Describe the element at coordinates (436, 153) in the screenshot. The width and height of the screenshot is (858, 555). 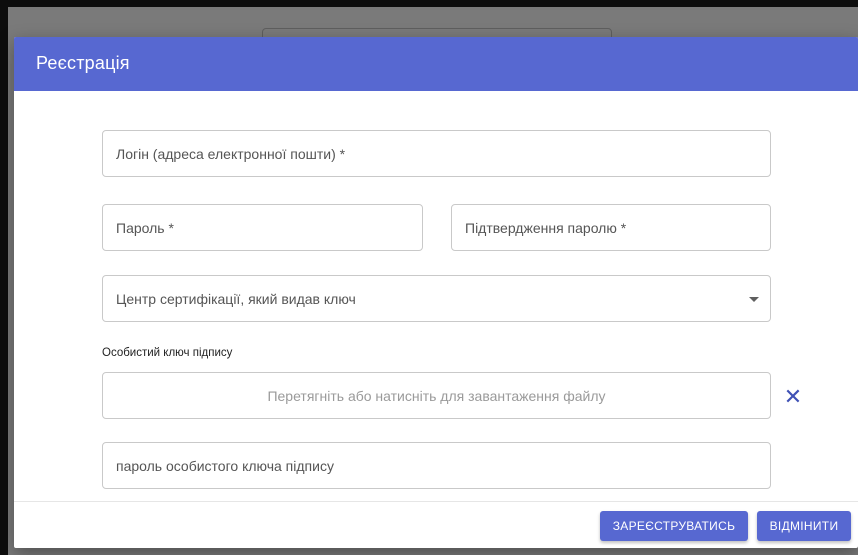
I see `login-email-field: Логін (адреса електронної пошти) *` at that location.